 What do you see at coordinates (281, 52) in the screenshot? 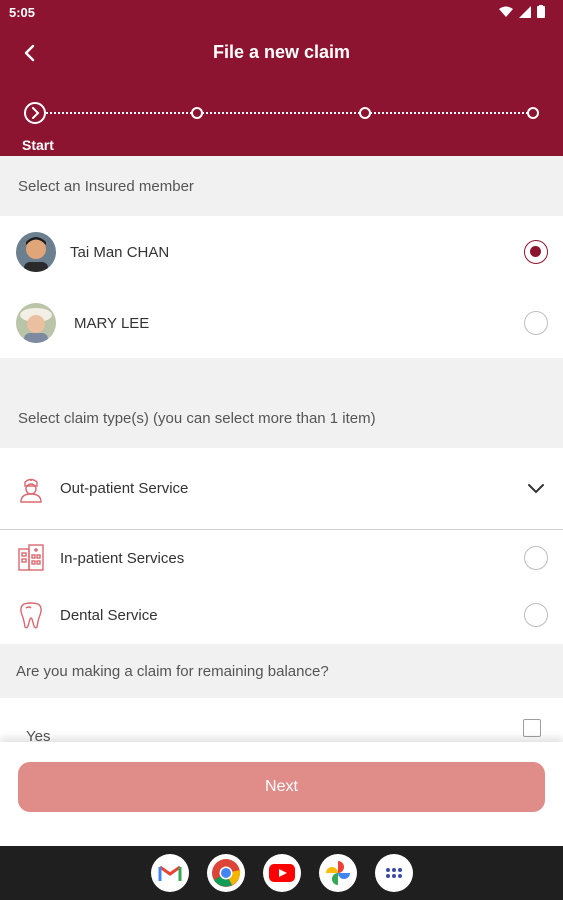
I see `page-title: File a new claim` at bounding box center [281, 52].